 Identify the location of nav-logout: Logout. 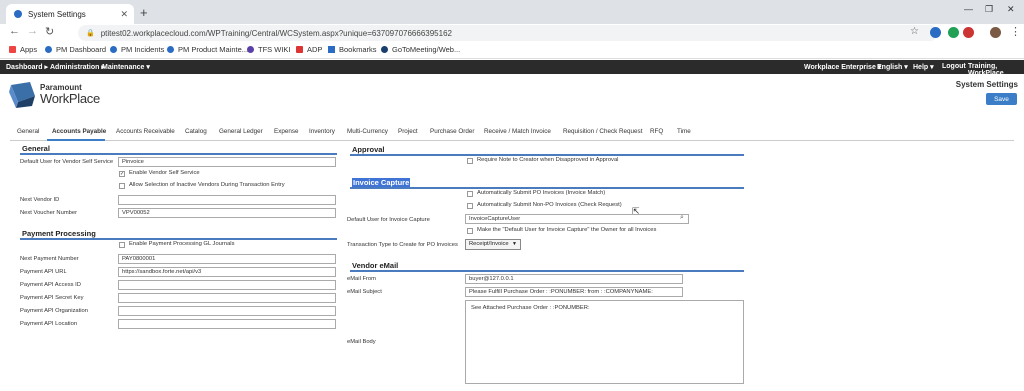
(954, 66).